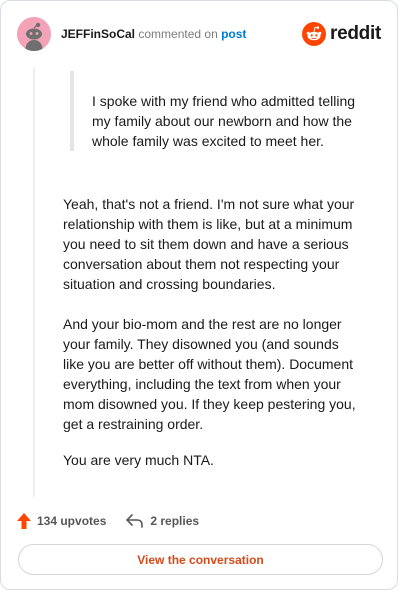  What do you see at coordinates (98, 34) in the screenshot?
I see `username-link: JEFFinSoCal` at bounding box center [98, 34].